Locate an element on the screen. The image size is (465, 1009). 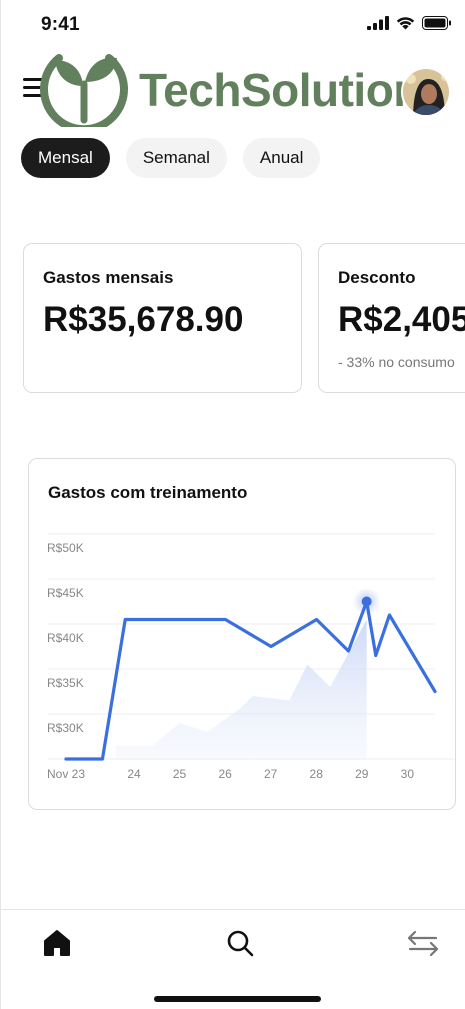
period-tabs: Mensal Semanal Anual is located at coordinates (171, 158).